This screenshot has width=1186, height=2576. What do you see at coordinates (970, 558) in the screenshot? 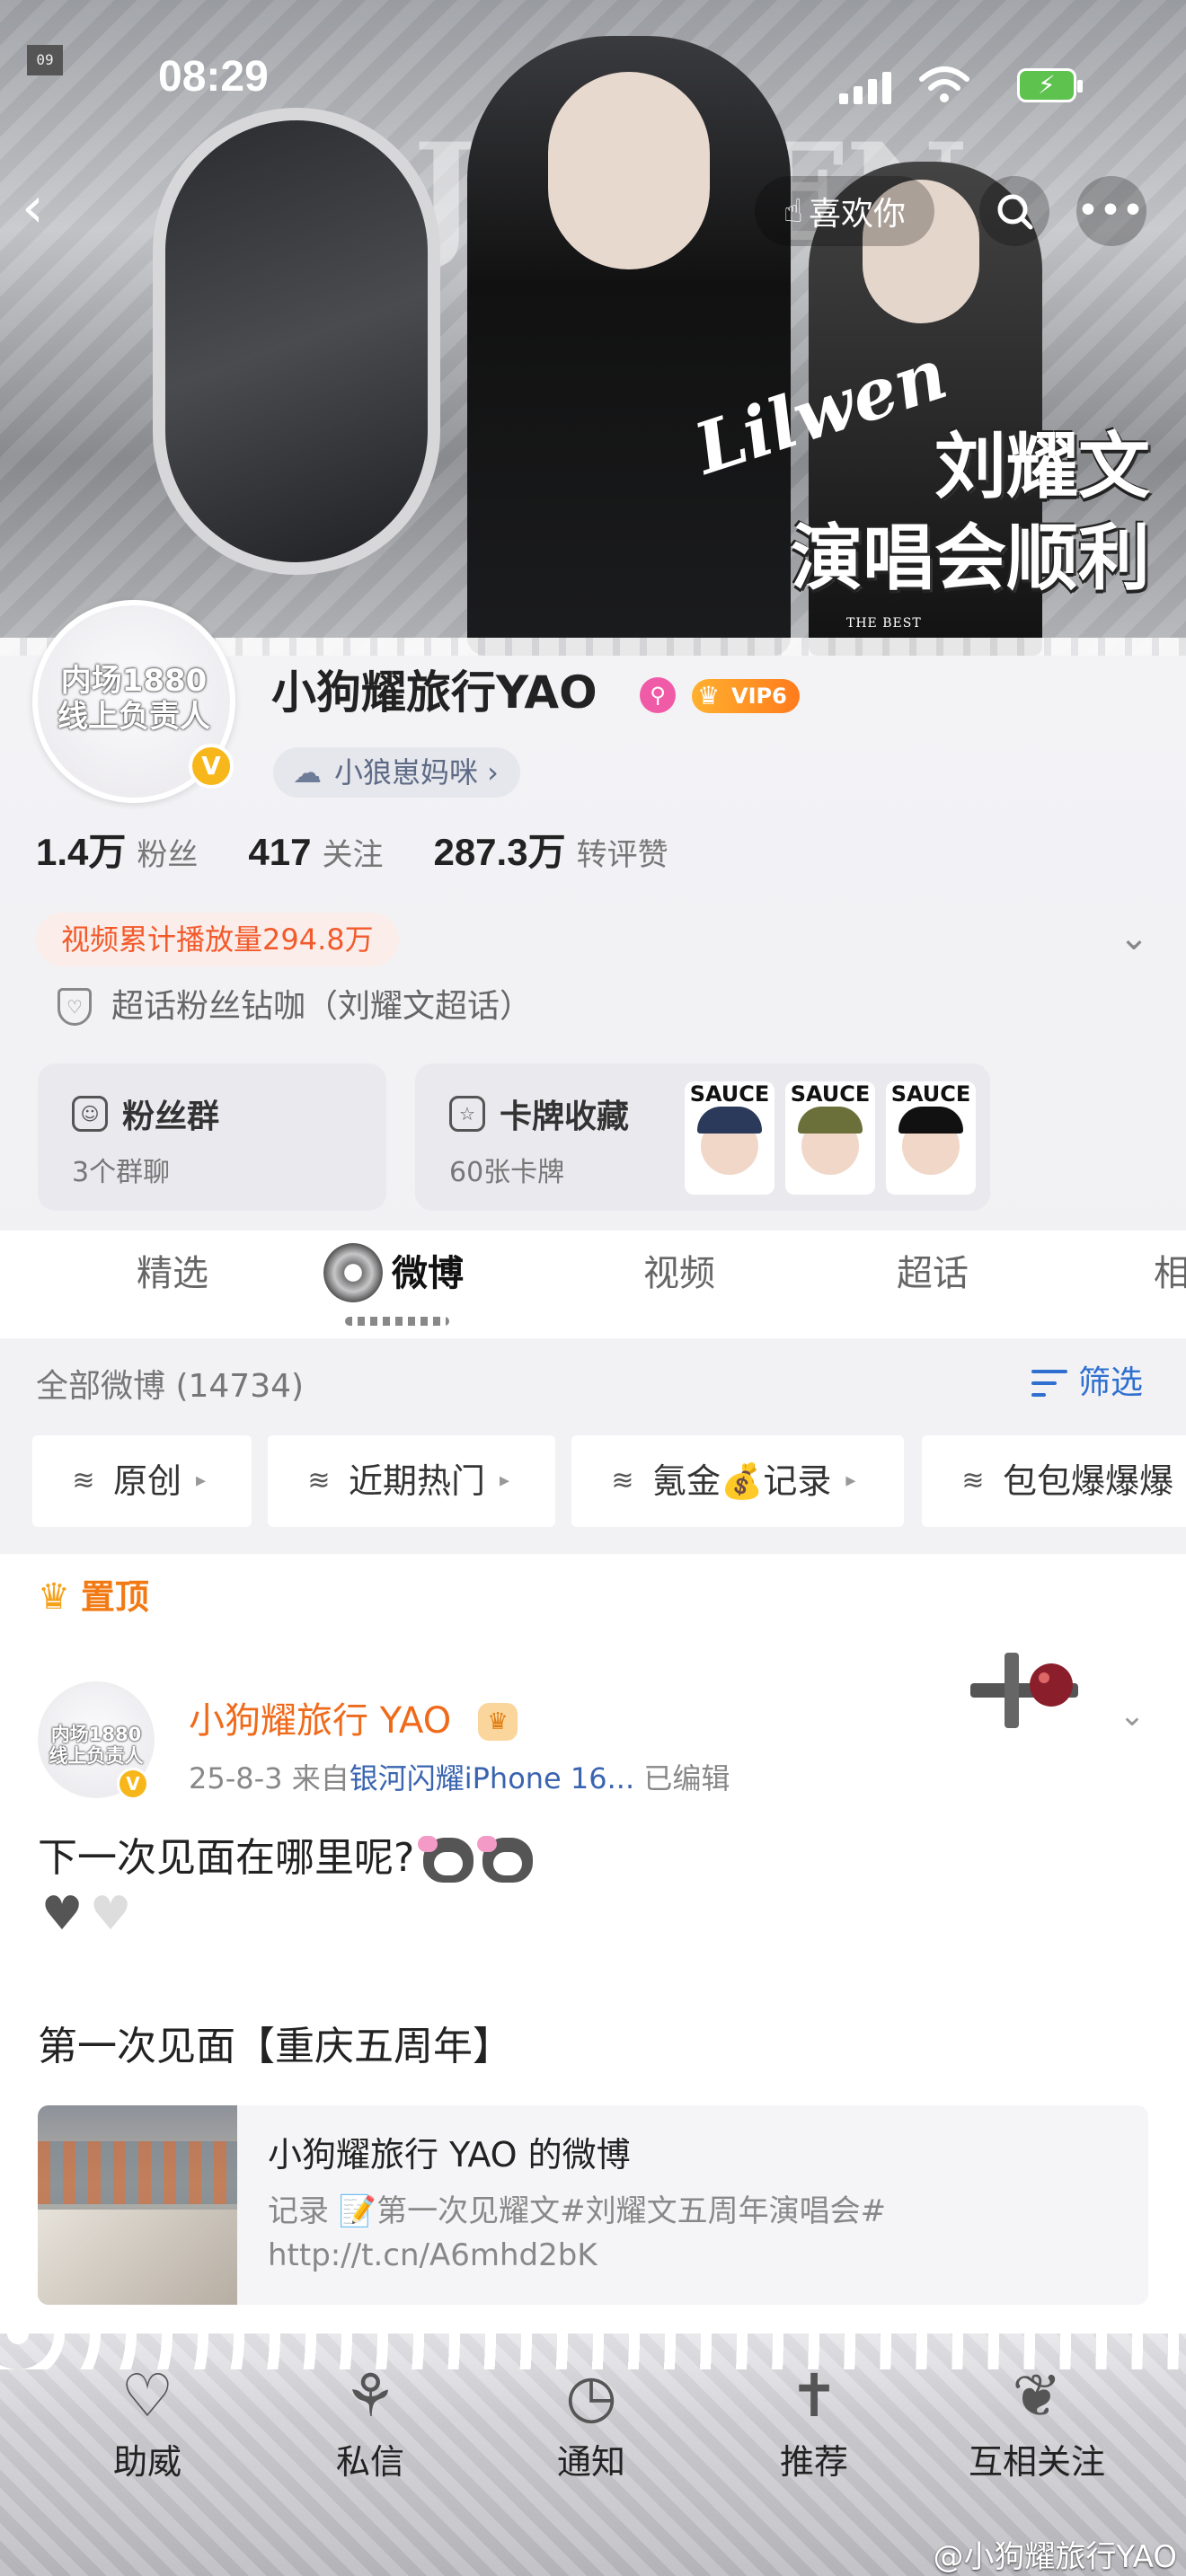
I see `banner-headline-2: 演唱会顺利` at bounding box center [970, 558].